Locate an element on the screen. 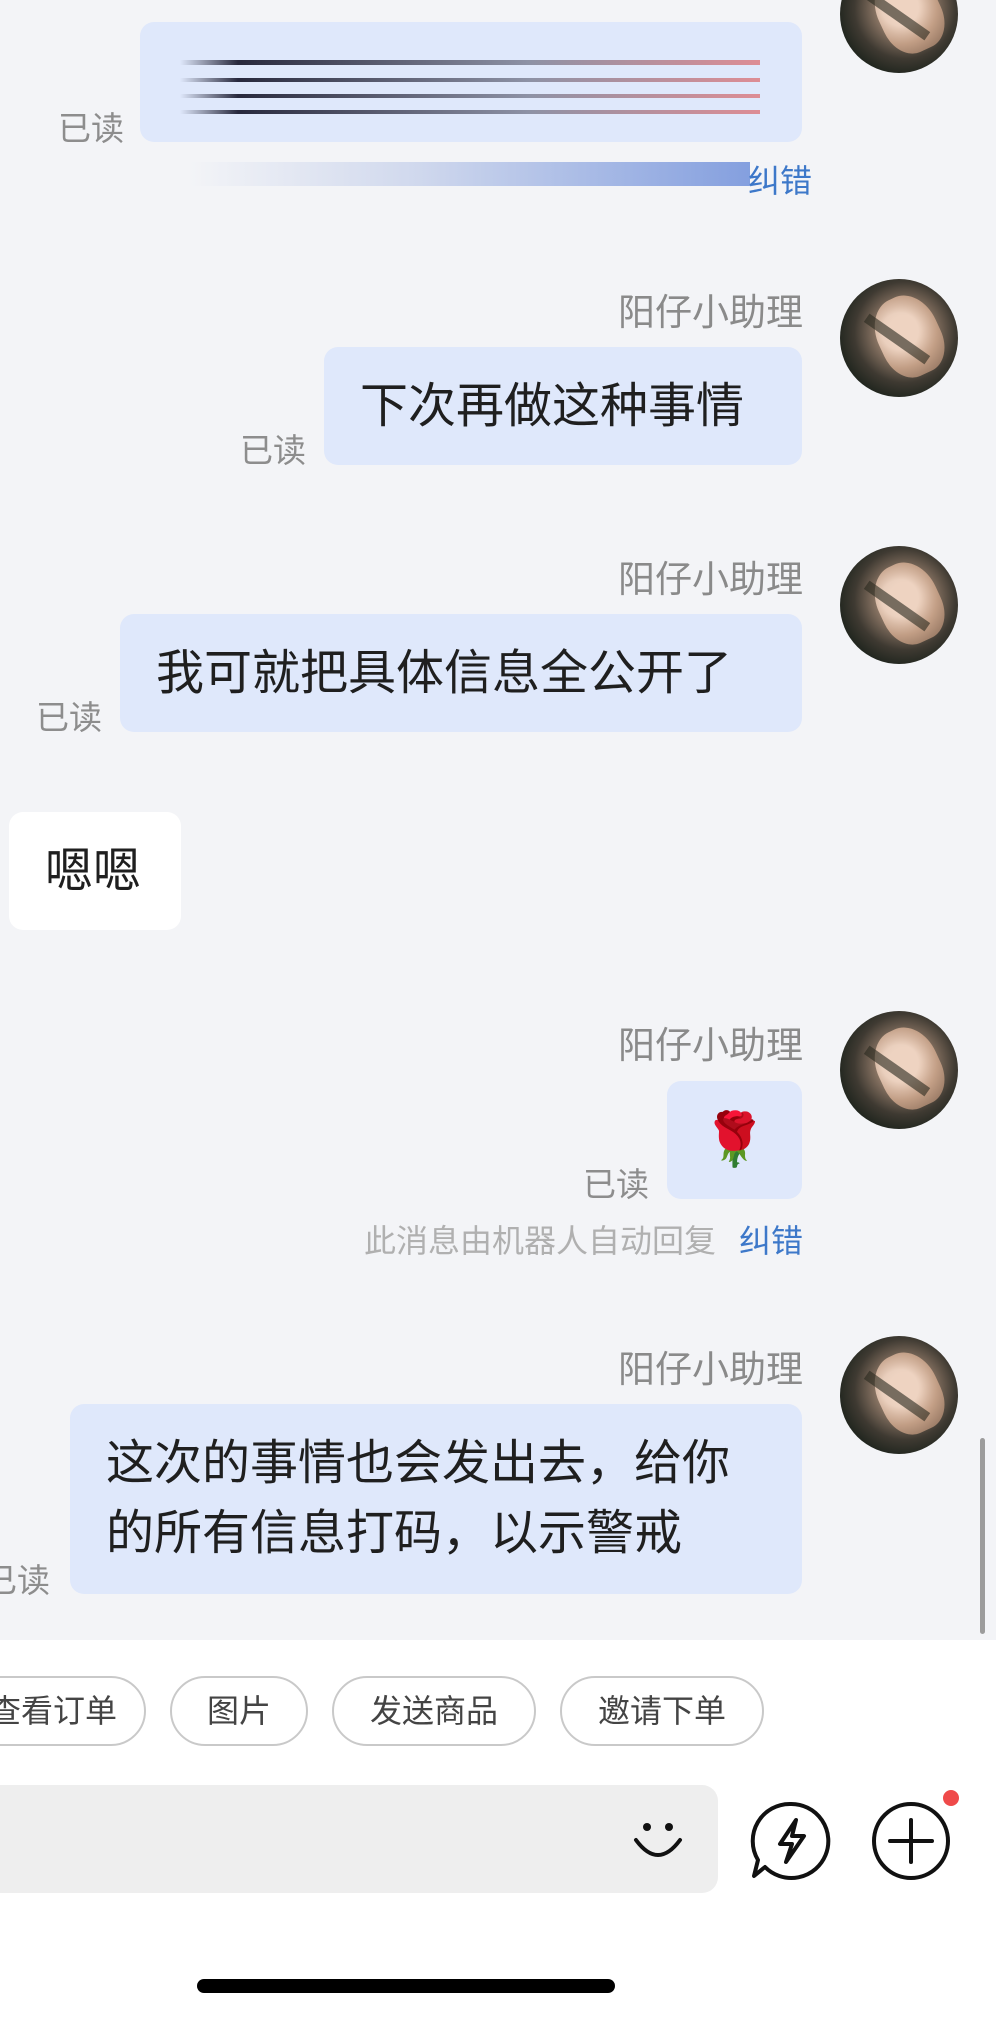 This screenshot has height=2018, width=996. lightning-bubble-icon is located at coordinates (791, 1841).